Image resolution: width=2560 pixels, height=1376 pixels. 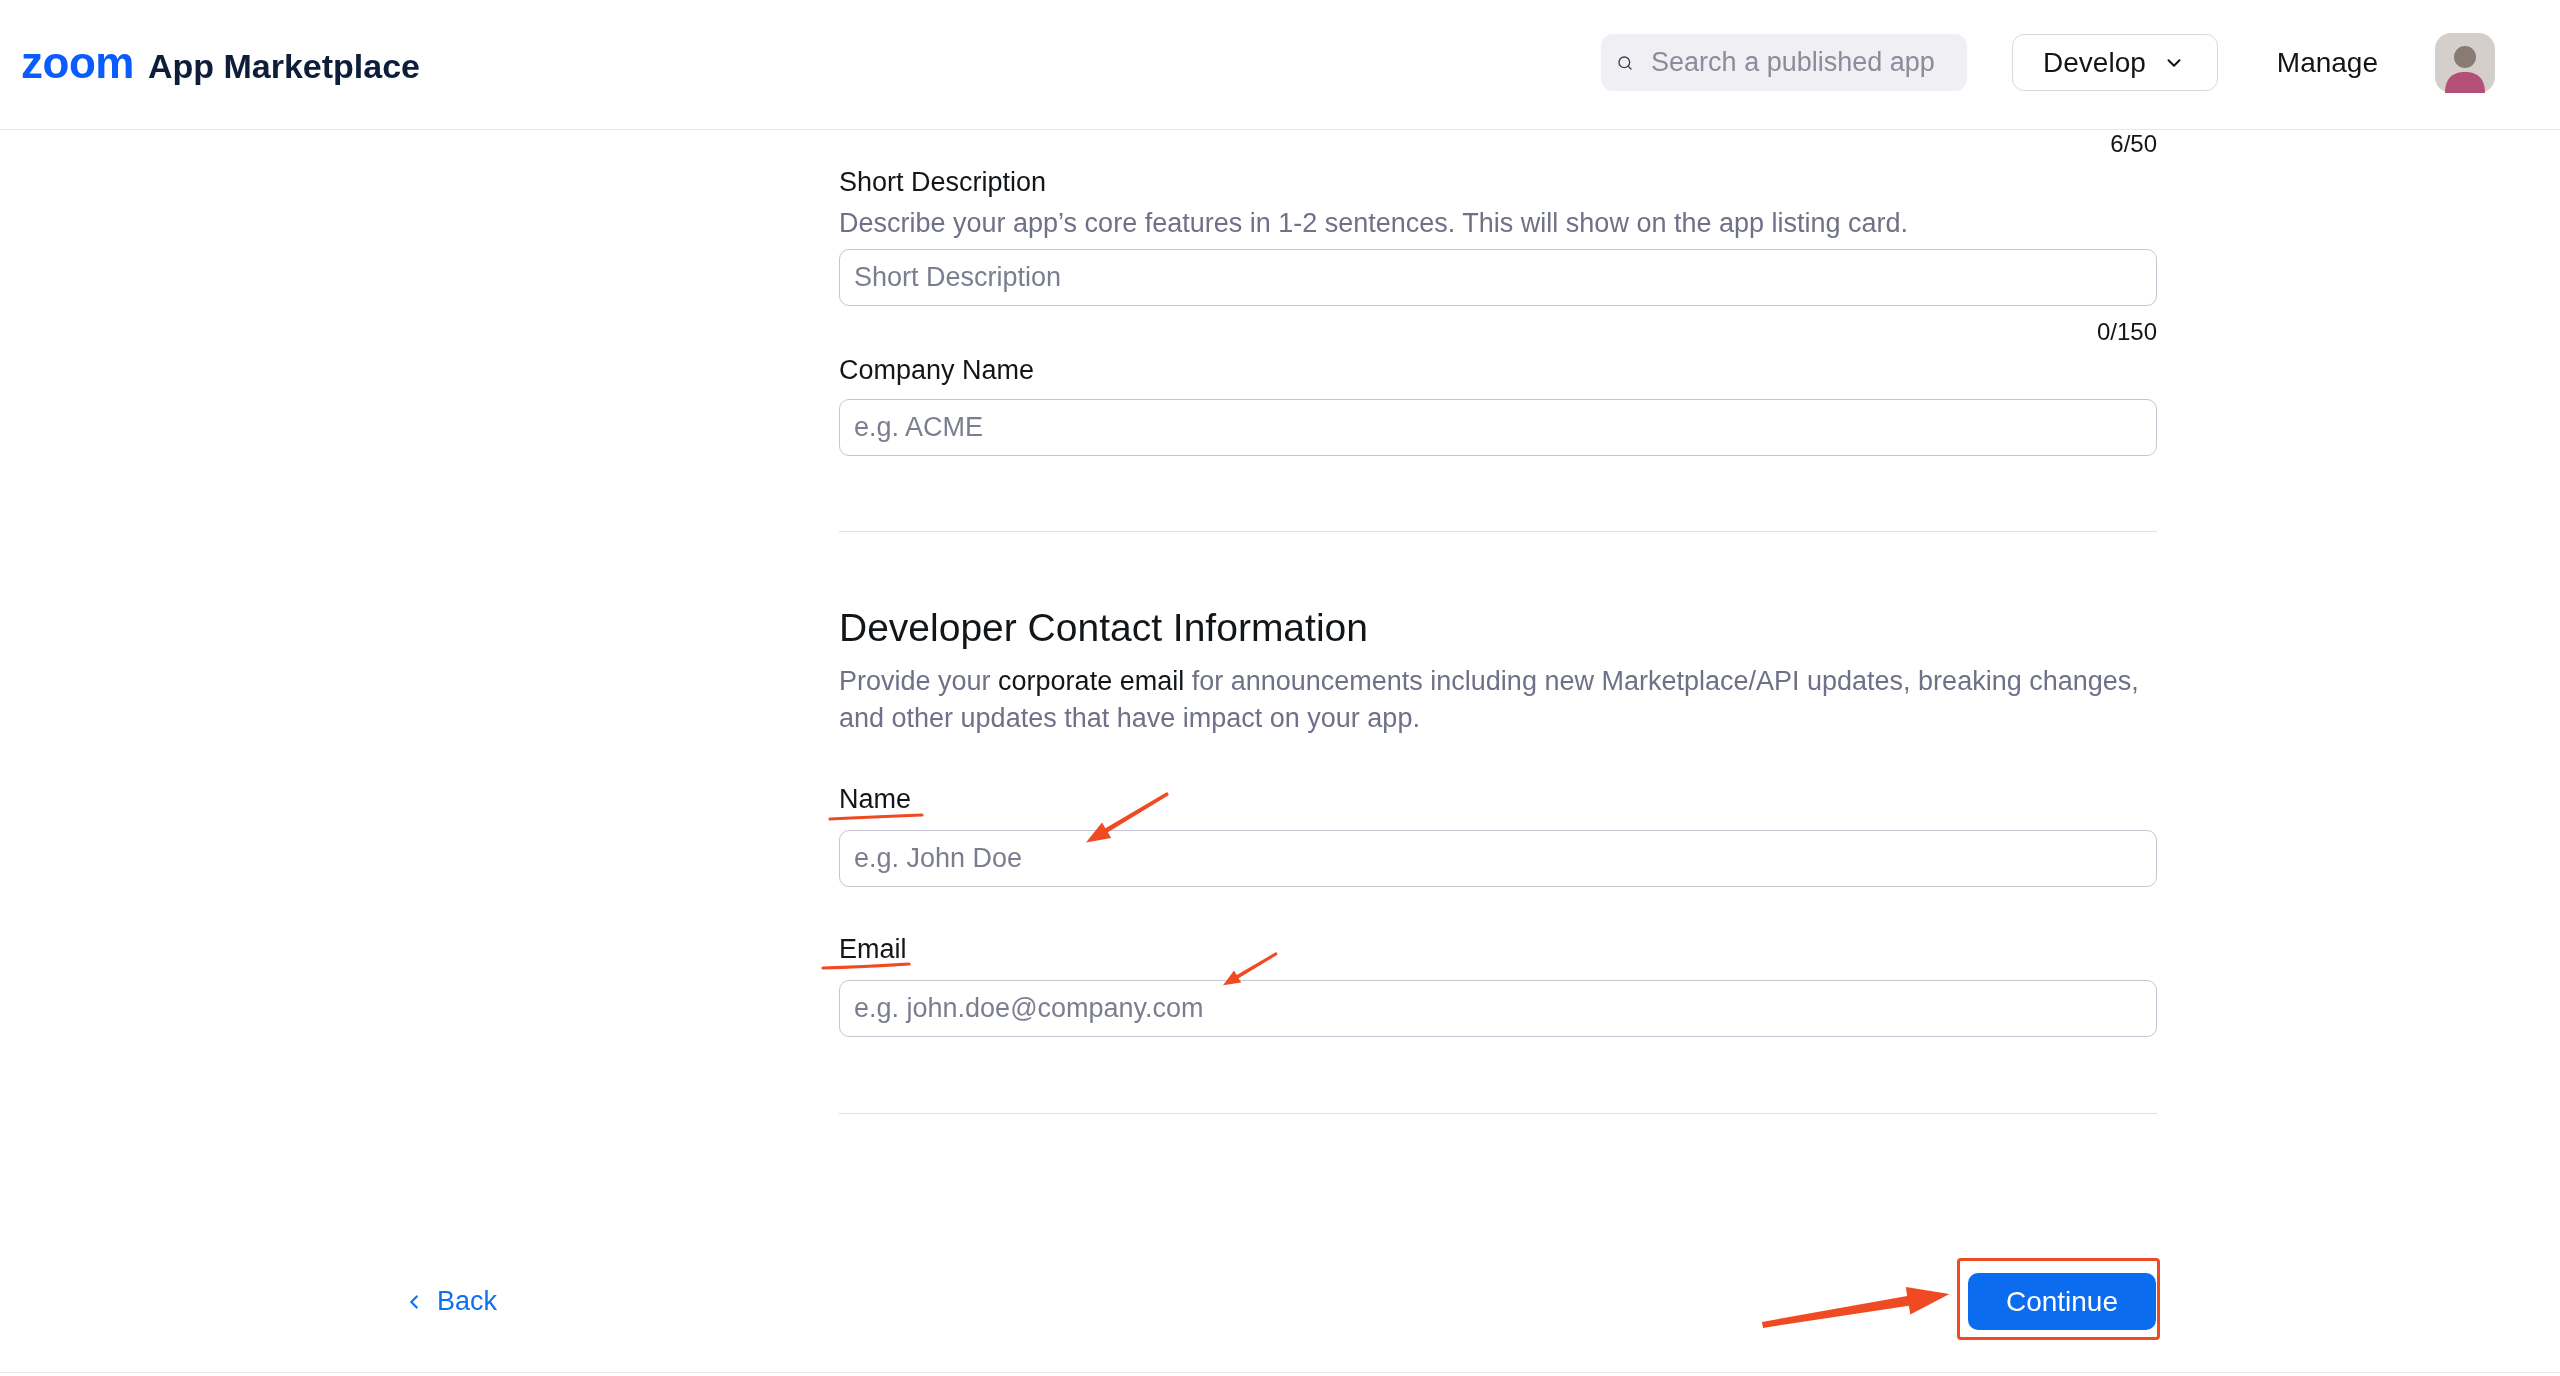 I want to click on field-label: Email, so click(x=873, y=949).